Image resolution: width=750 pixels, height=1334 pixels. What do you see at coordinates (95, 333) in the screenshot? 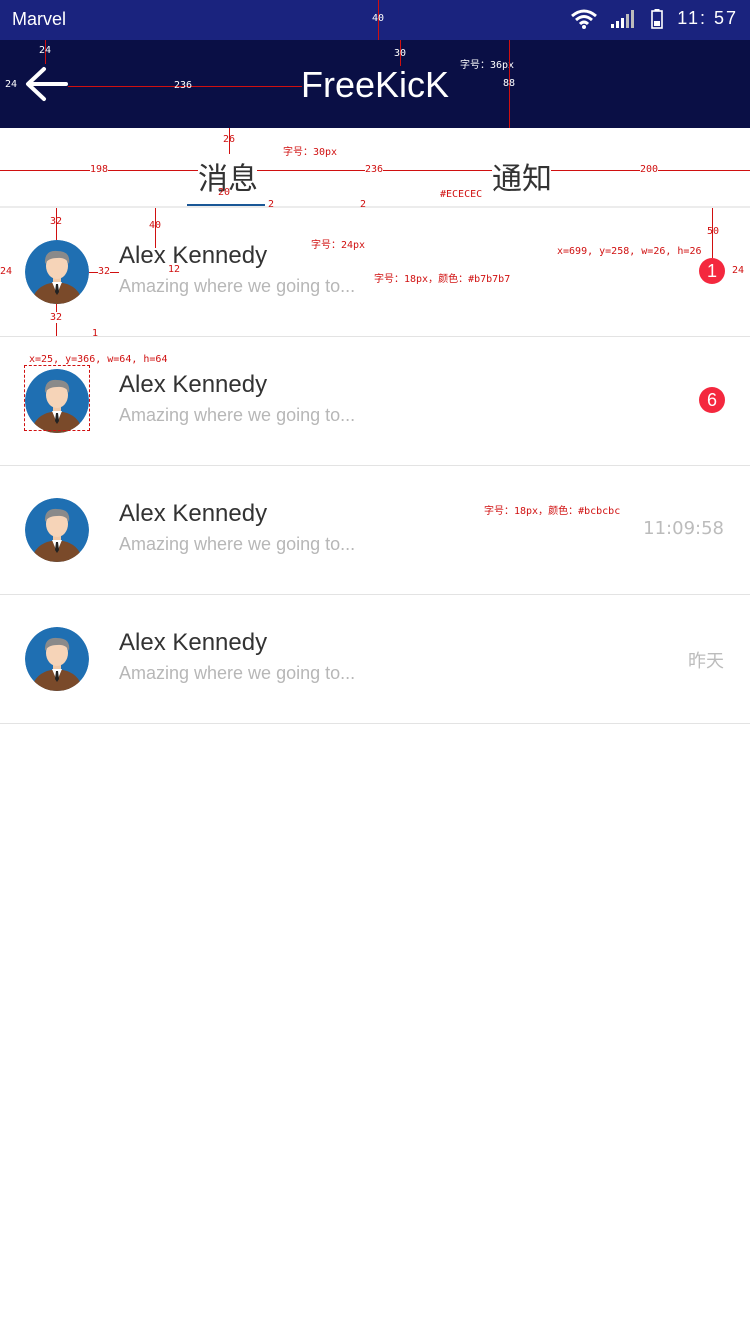
I see `measure-label: 1` at bounding box center [95, 333].